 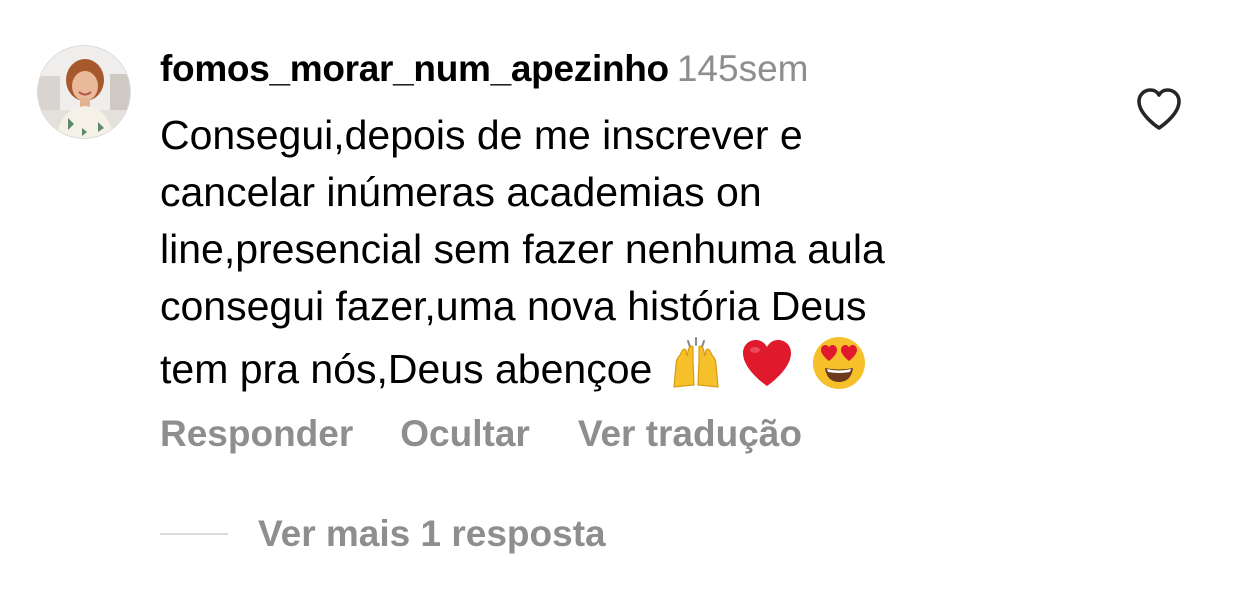 What do you see at coordinates (690, 434) in the screenshot?
I see `translate-button: Ver tradução` at bounding box center [690, 434].